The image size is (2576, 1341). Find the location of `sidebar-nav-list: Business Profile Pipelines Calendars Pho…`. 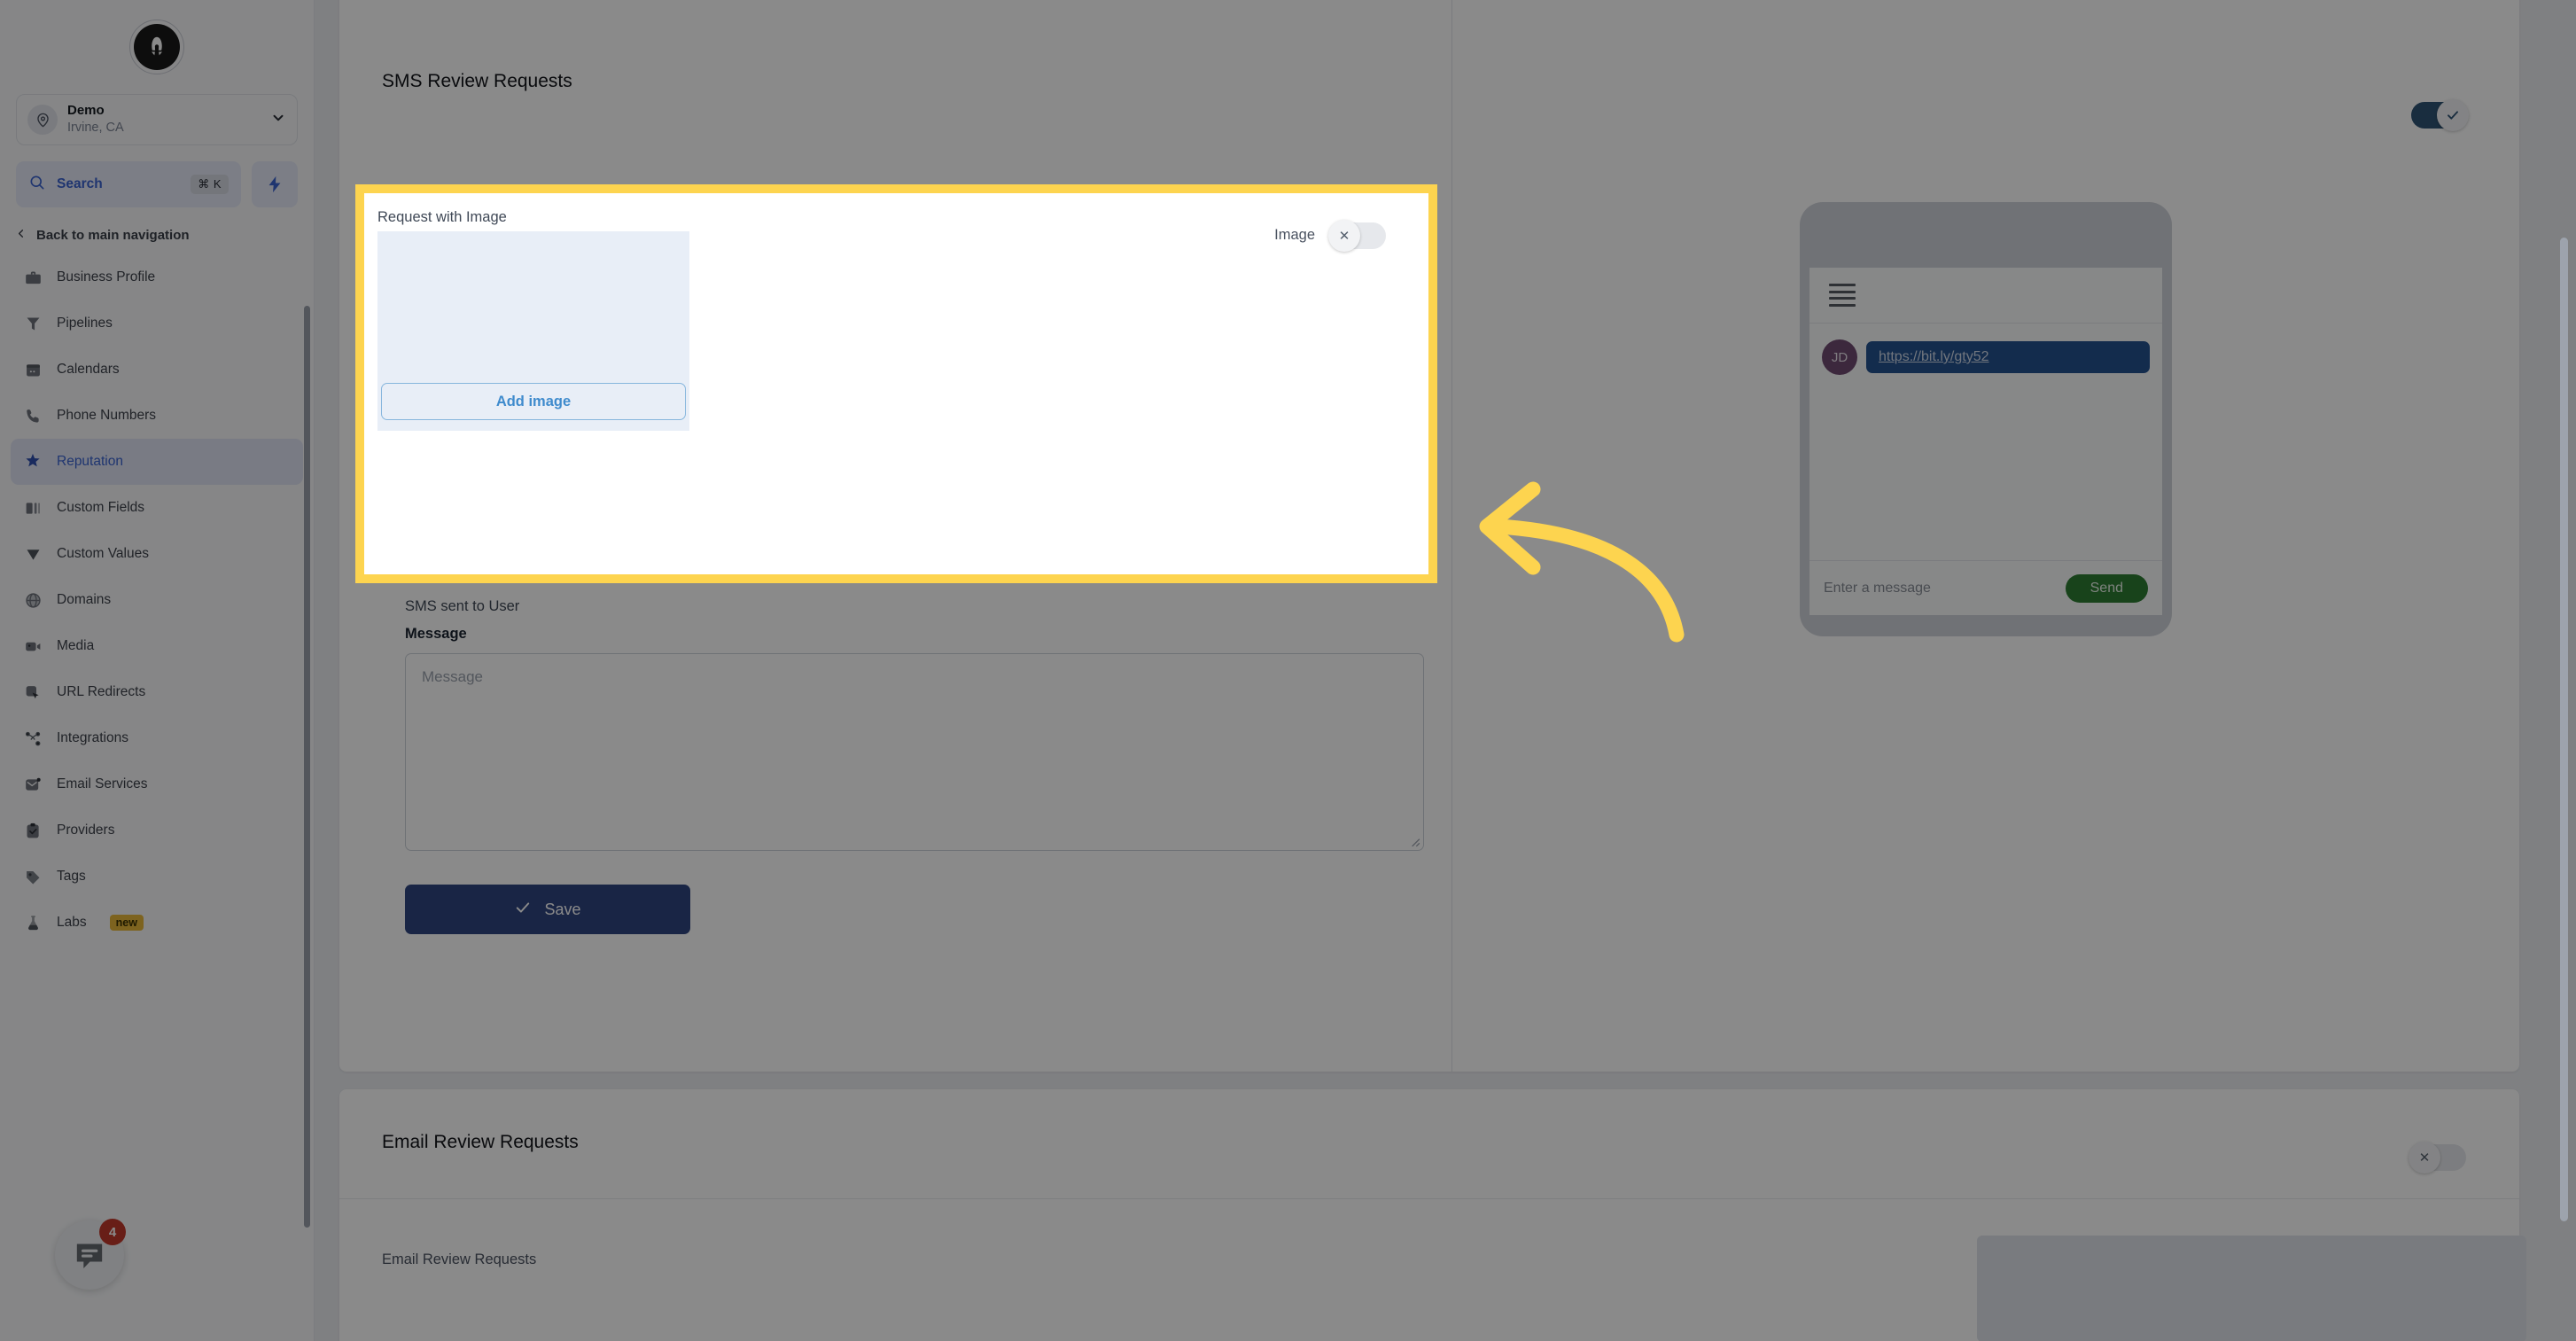

sidebar-nav-list: Business Profile Pipelines Calendars Pho… is located at coordinates (157, 600).